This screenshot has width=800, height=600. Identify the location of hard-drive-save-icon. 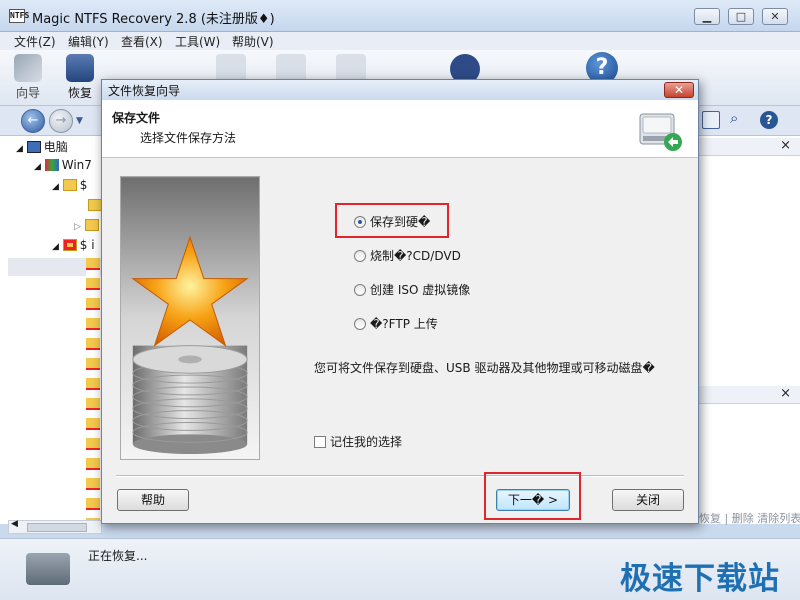
(660, 132).